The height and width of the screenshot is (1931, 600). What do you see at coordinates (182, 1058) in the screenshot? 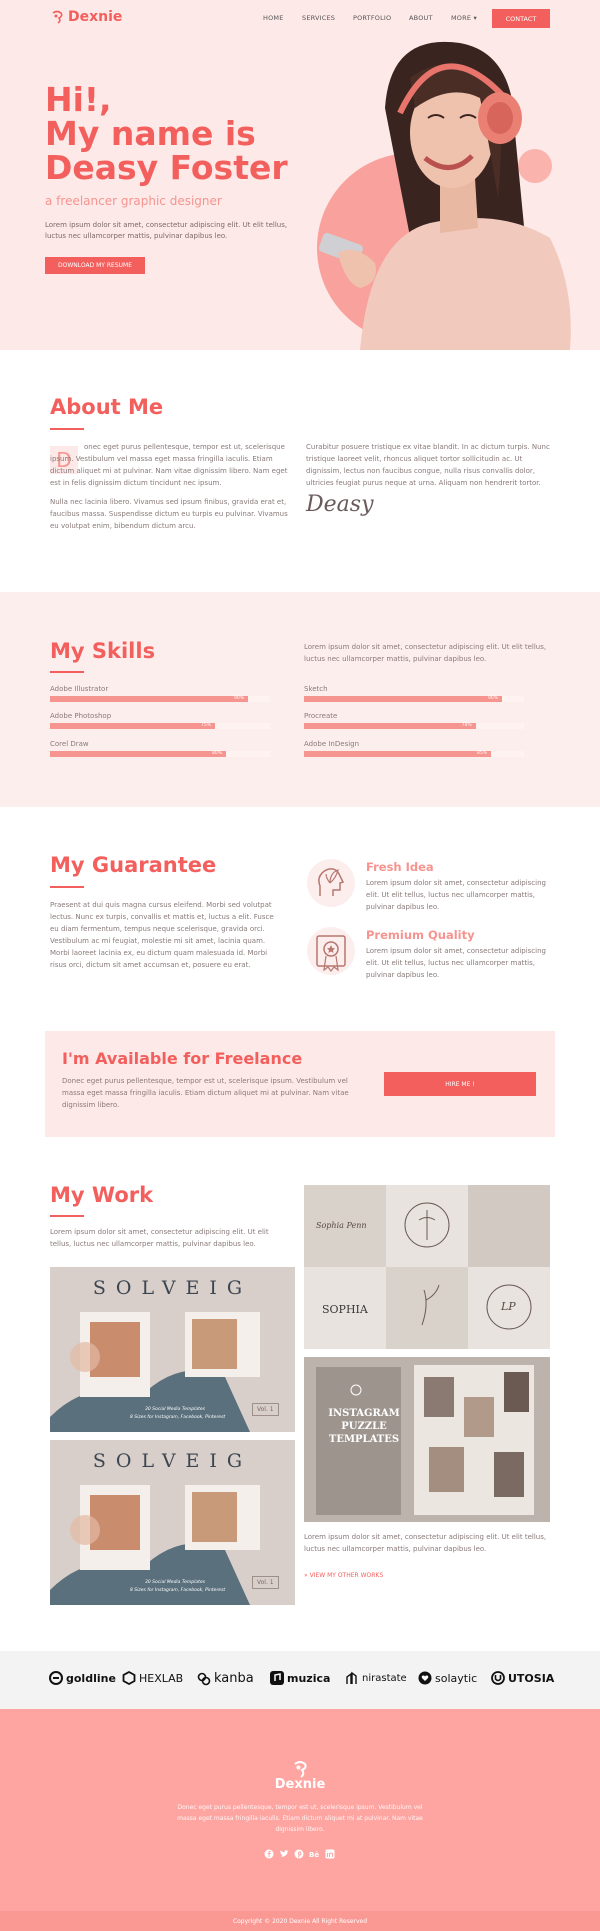
I see `freelance-title: I'm Available for Freelance` at bounding box center [182, 1058].